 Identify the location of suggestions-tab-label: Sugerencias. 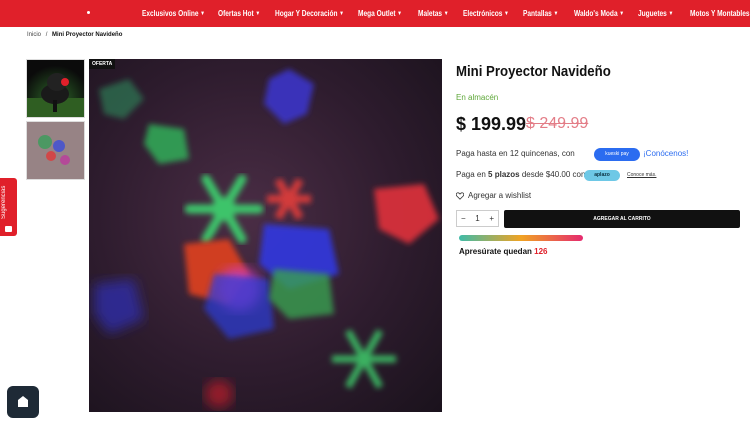
(4, 202).